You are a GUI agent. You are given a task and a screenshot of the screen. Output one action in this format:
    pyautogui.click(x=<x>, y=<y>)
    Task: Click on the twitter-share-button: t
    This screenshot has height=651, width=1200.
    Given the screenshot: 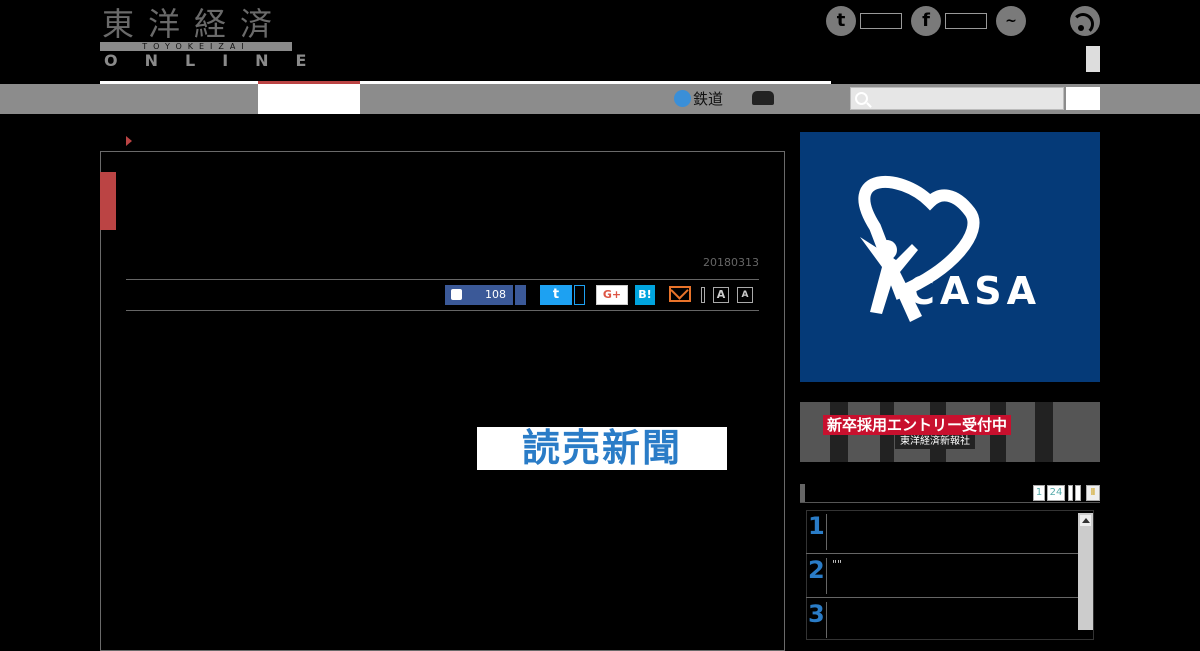 What is the action you would take?
    pyautogui.click(x=556, y=295)
    